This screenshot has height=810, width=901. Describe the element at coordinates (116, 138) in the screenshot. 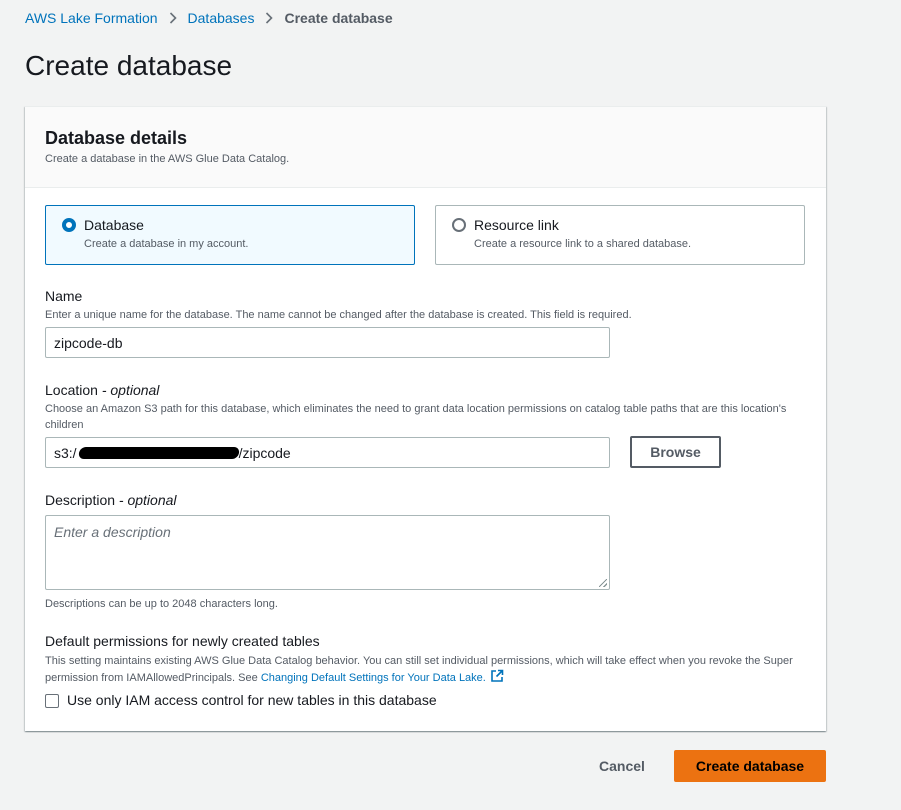

I see `panel-title: Database details` at that location.